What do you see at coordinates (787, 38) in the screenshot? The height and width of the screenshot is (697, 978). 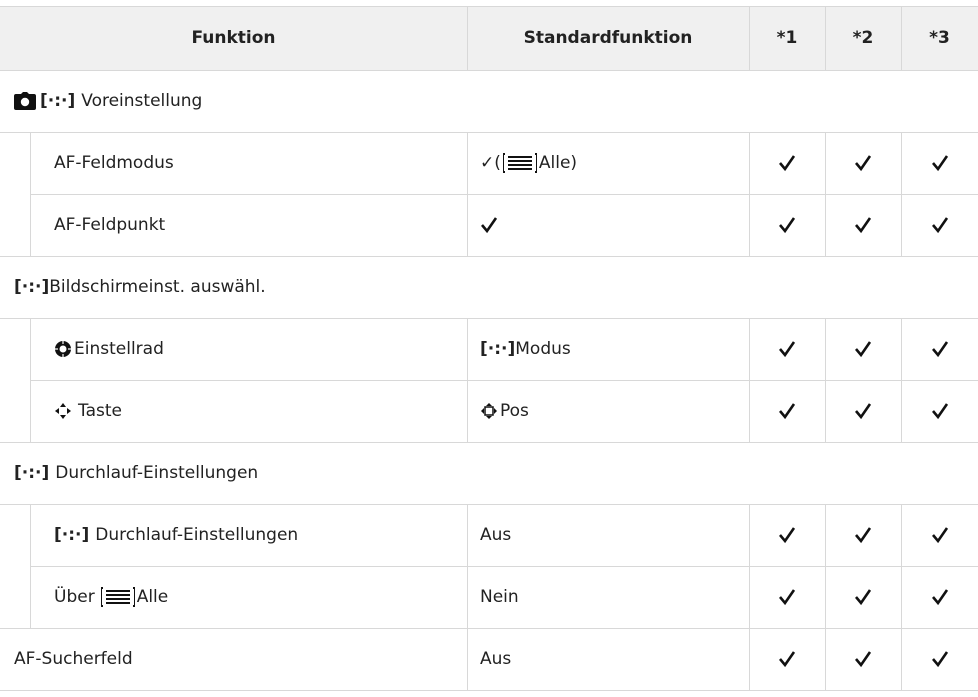 I see `col-star1: *1` at bounding box center [787, 38].